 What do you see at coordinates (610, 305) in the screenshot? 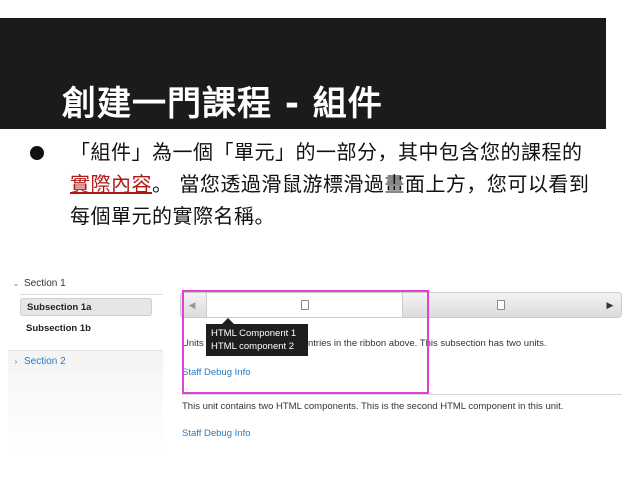
I see `next-unit-button: ▶` at bounding box center [610, 305].